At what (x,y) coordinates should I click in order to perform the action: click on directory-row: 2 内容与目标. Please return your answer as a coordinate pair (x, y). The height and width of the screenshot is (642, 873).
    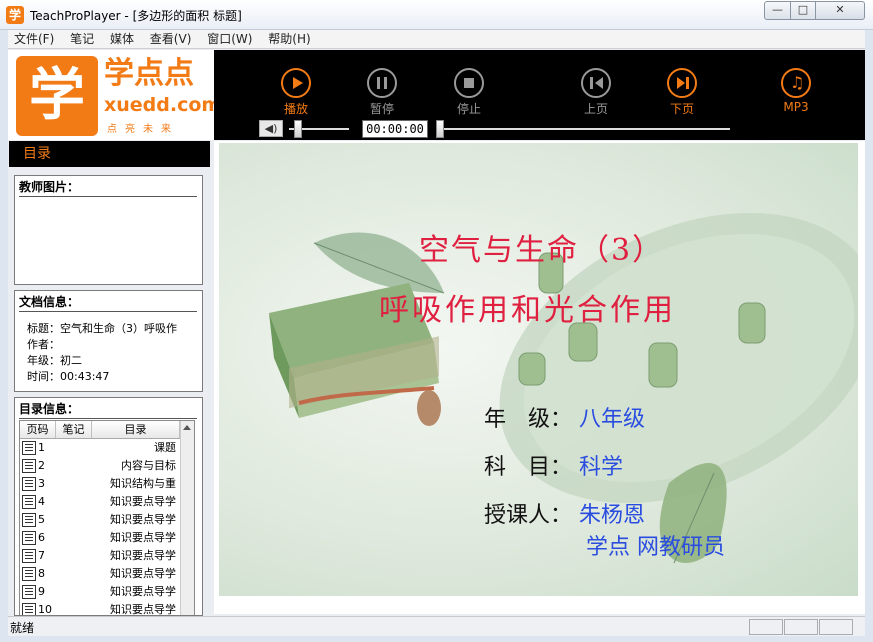
    Looking at the image, I should click on (107, 466).